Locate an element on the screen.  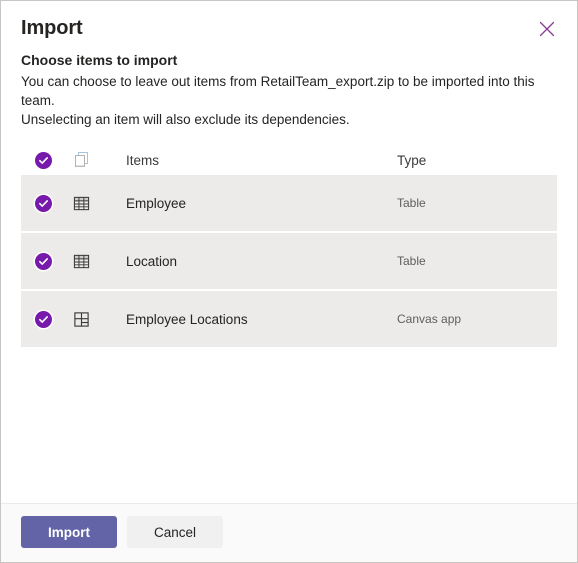
close-icon is located at coordinates (547, 29).